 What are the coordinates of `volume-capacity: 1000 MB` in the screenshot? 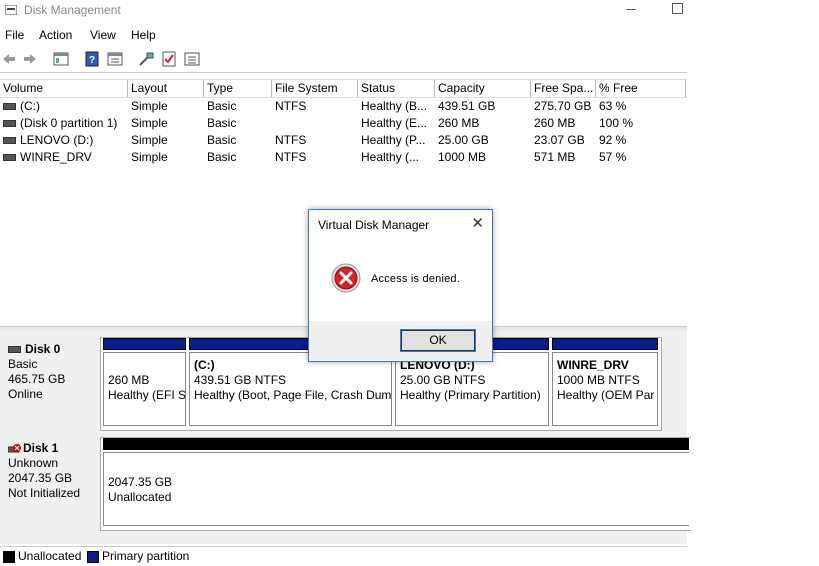 It's located at (462, 157).